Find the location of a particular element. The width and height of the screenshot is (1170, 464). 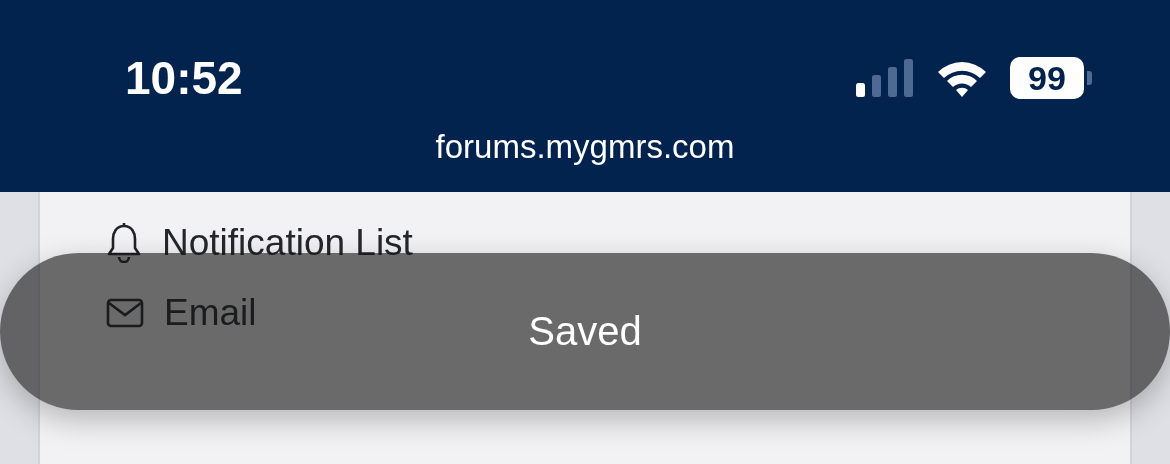

battery-indicator: 99 is located at coordinates (1051, 78).